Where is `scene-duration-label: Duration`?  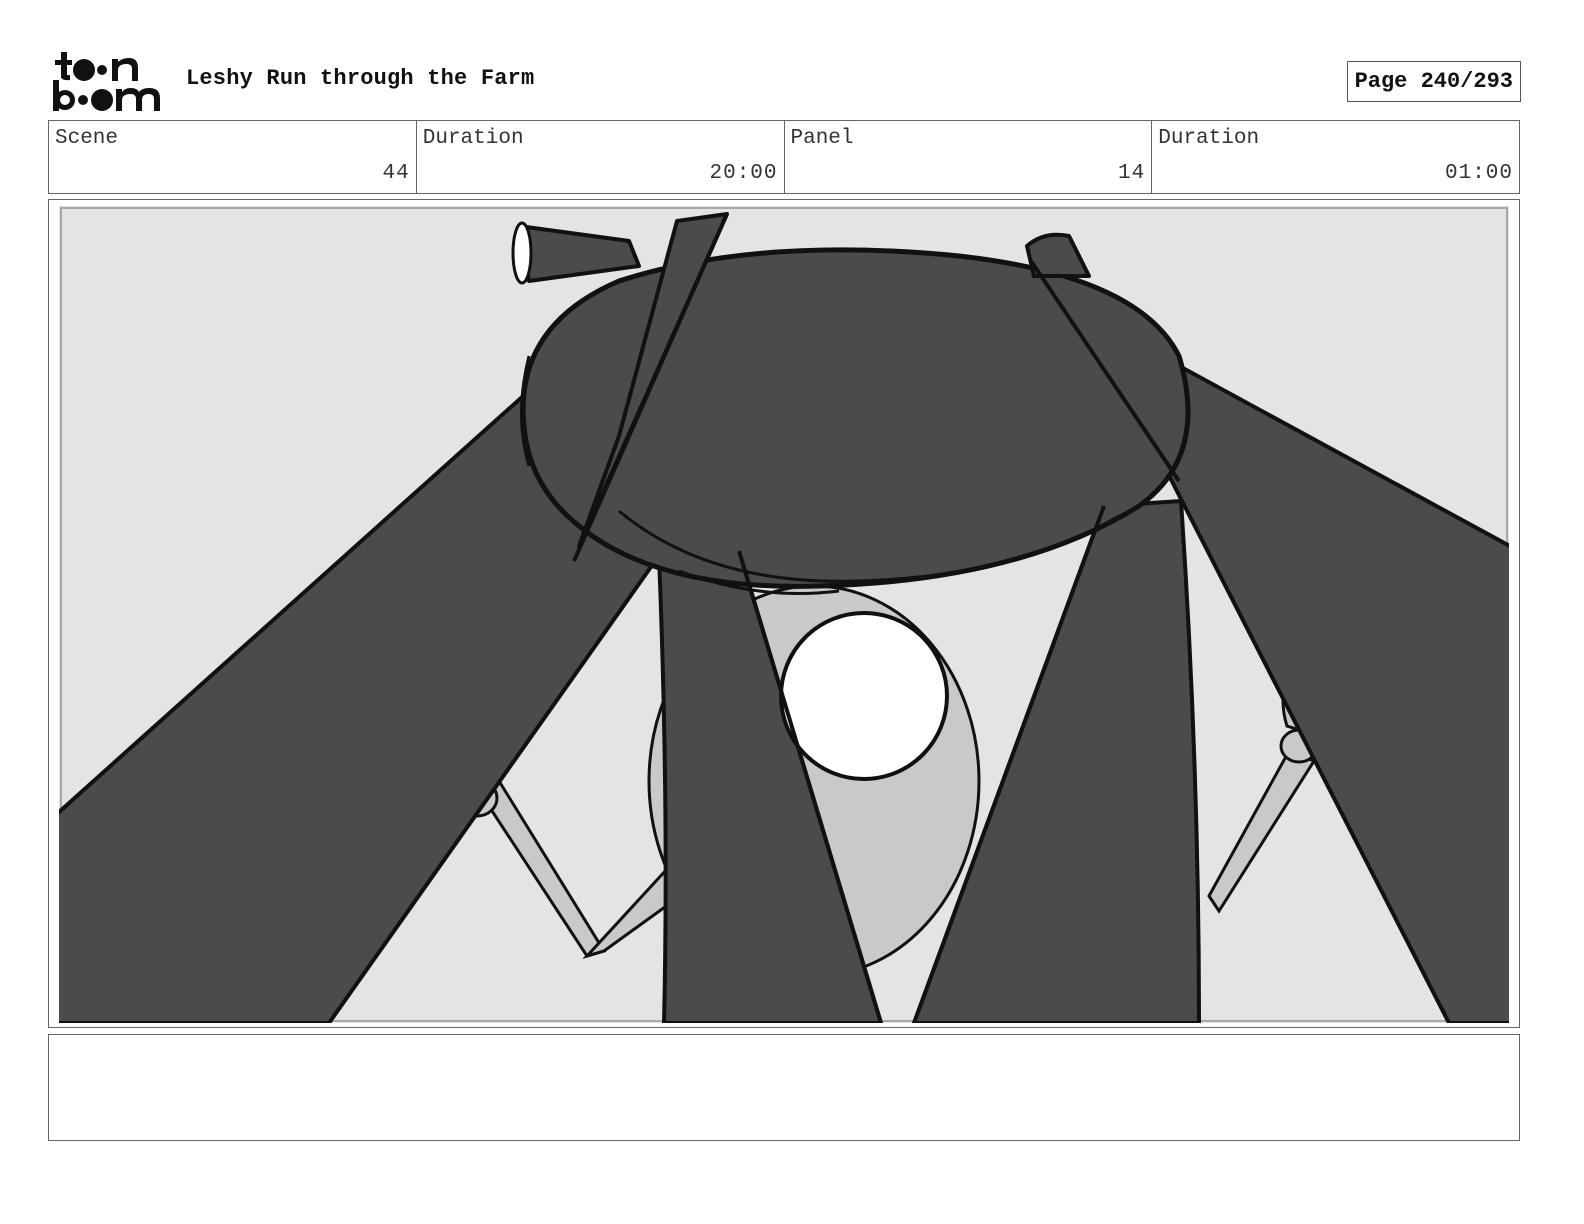
scene-duration-label: Duration is located at coordinates (473, 138).